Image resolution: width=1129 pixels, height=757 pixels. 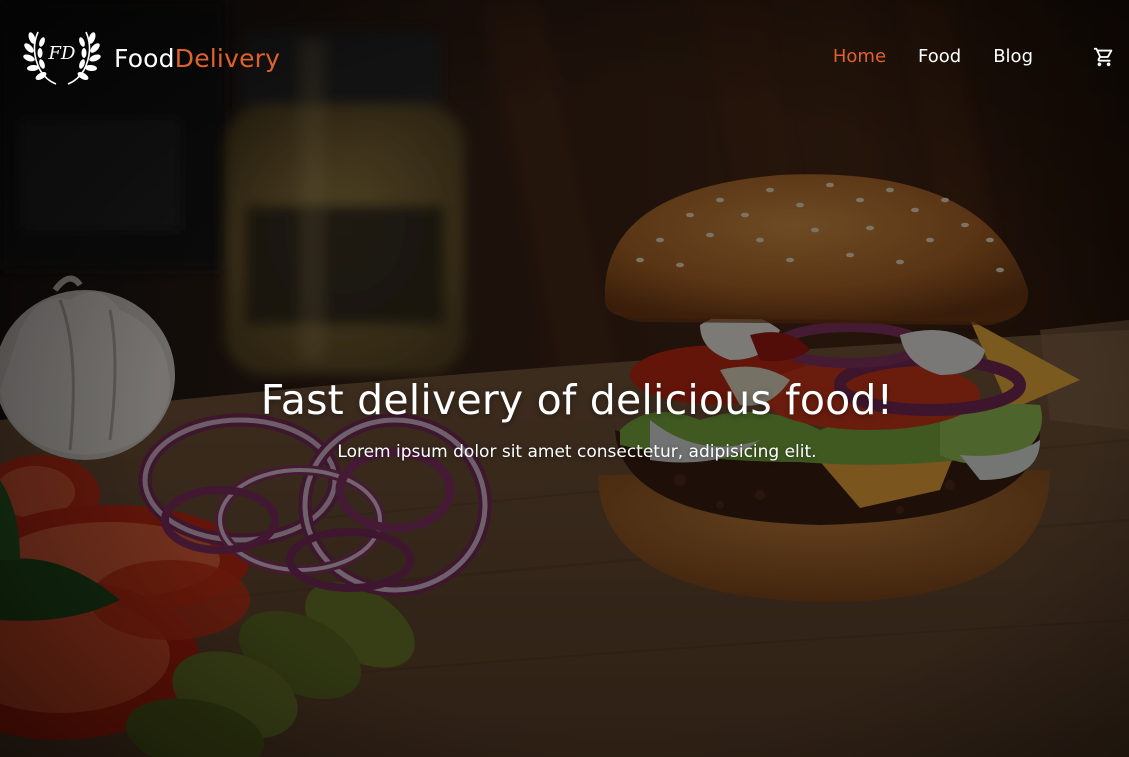 What do you see at coordinates (1103, 57) in the screenshot?
I see `shopping-cart-icon` at bounding box center [1103, 57].